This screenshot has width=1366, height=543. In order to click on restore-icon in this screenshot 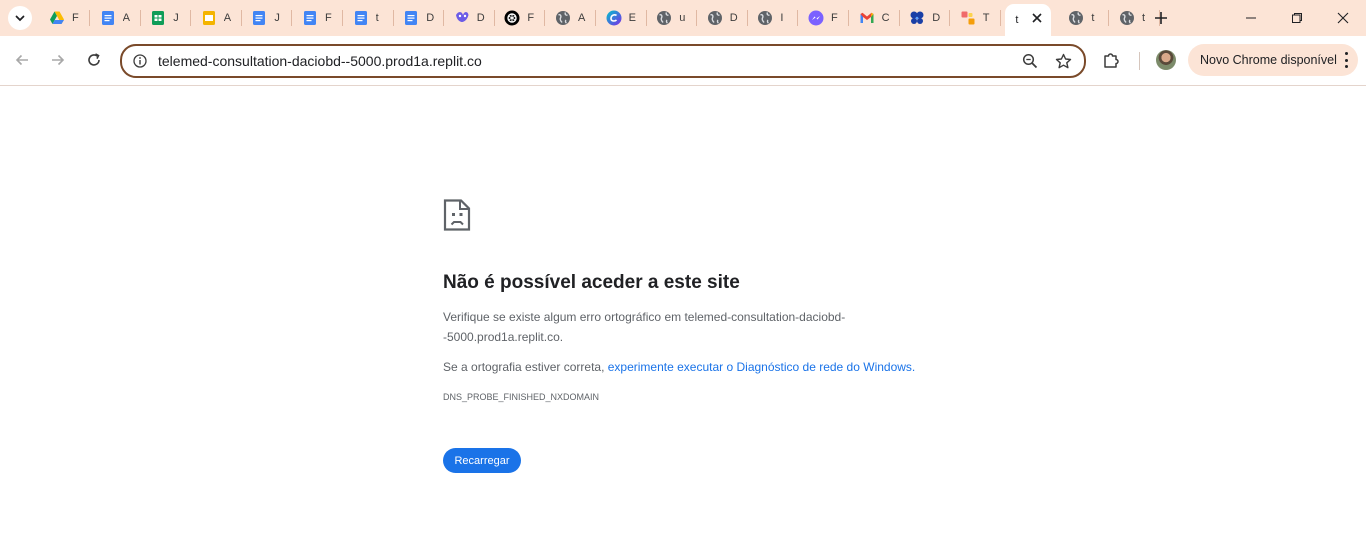, I will do `click(1297, 18)`.